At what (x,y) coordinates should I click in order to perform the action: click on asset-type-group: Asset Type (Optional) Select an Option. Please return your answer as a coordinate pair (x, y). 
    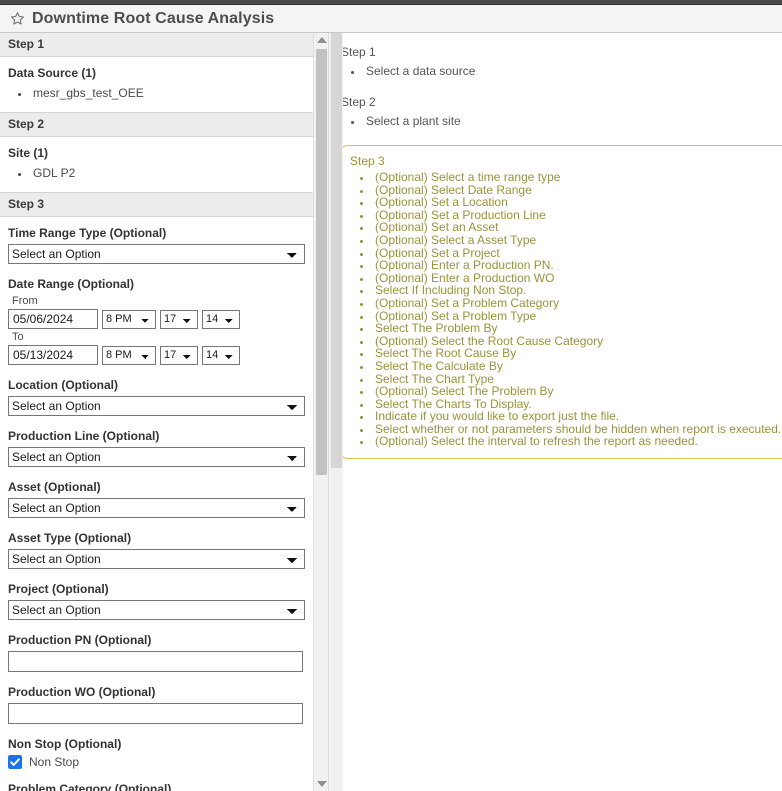
    Looking at the image, I should click on (156, 550).